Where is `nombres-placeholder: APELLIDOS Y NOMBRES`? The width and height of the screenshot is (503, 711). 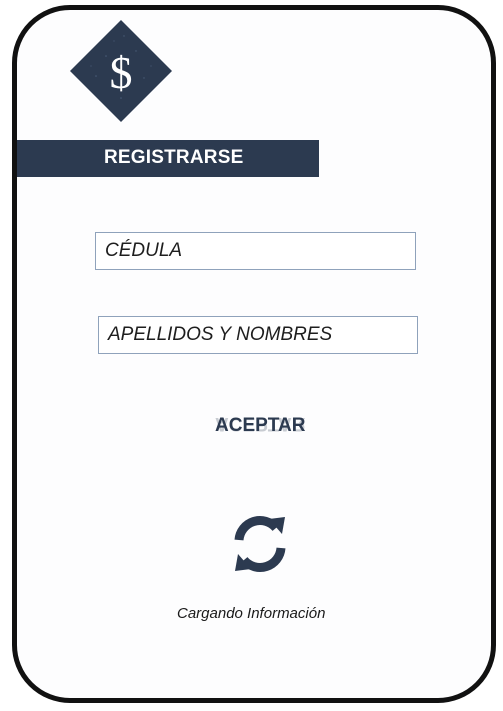
nombres-placeholder: APELLIDOS Y NOMBRES is located at coordinates (220, 334).